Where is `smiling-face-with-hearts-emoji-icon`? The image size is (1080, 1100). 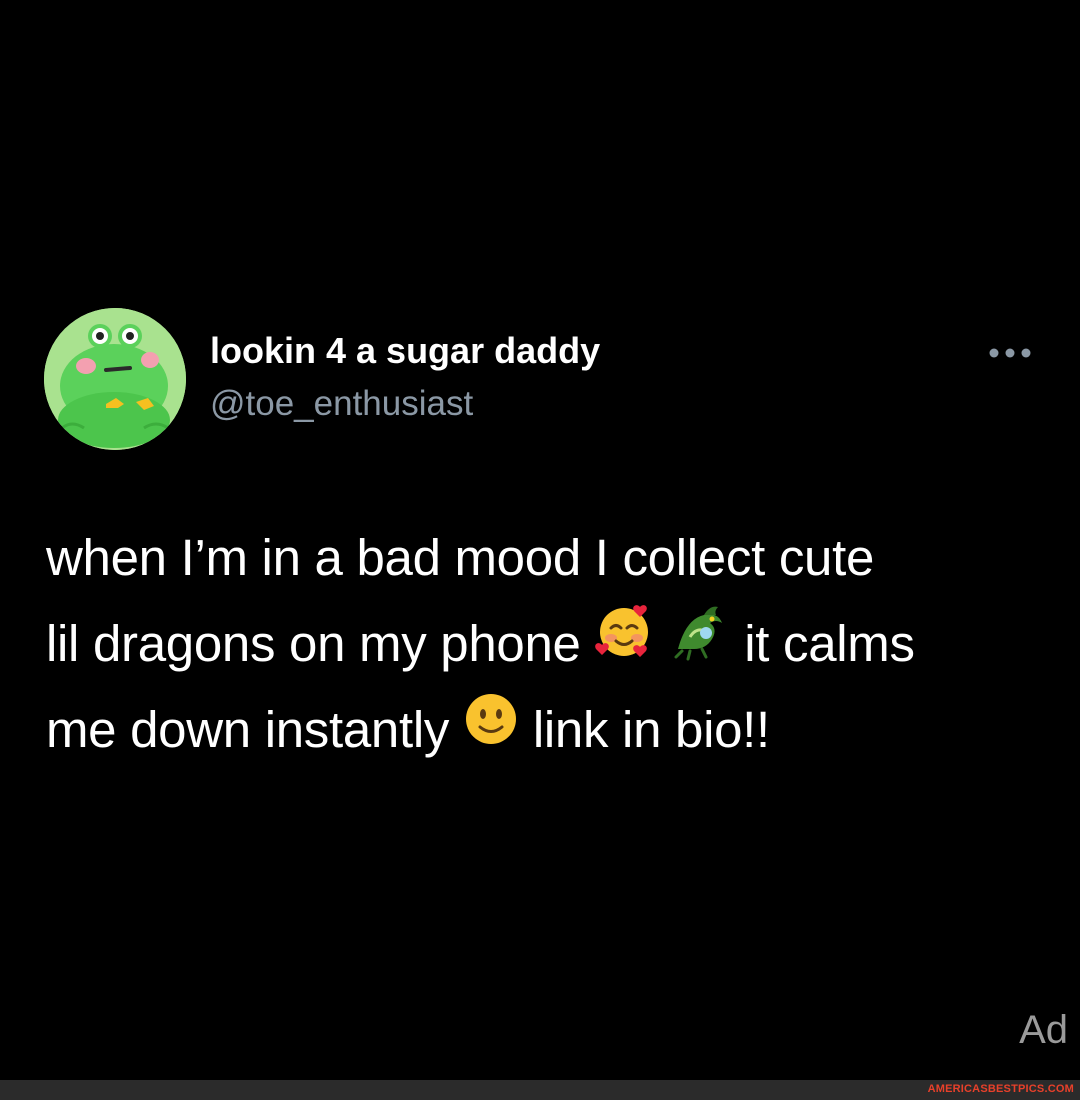
smiling-face-with-hearts-emoji-icon is located at coordinates (624, 644).